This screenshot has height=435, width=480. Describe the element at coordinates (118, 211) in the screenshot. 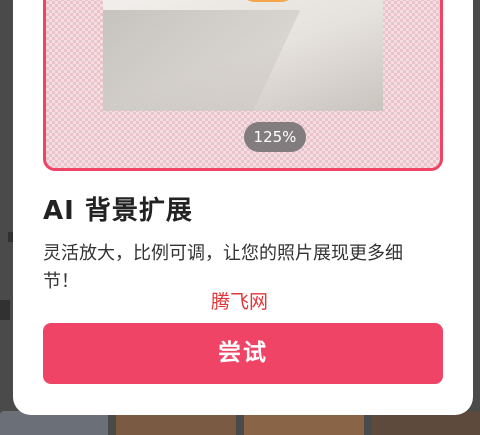

I see `feature-title: AI 背景扩展` at that location.